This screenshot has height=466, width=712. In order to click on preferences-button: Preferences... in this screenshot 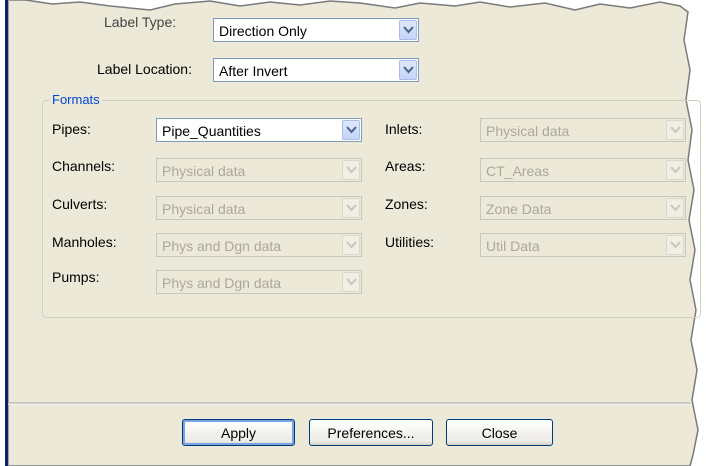, I will do `click(371, 432)`.